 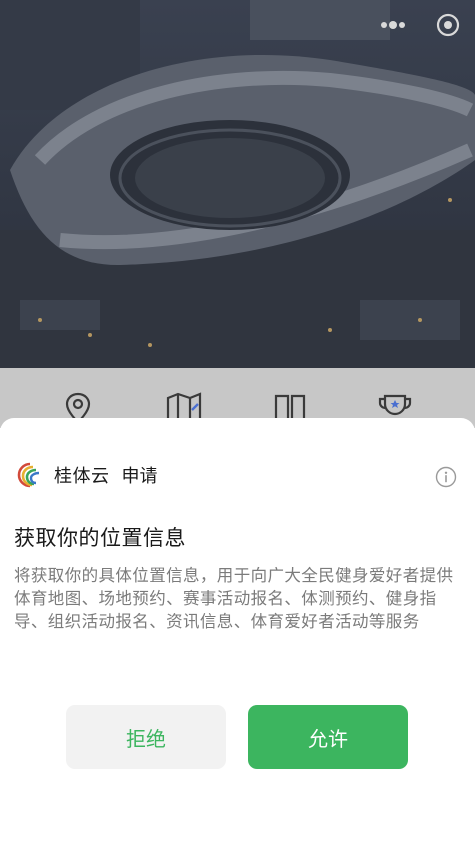 I want to click on request-label: 申请, so click(x=139, y=476).